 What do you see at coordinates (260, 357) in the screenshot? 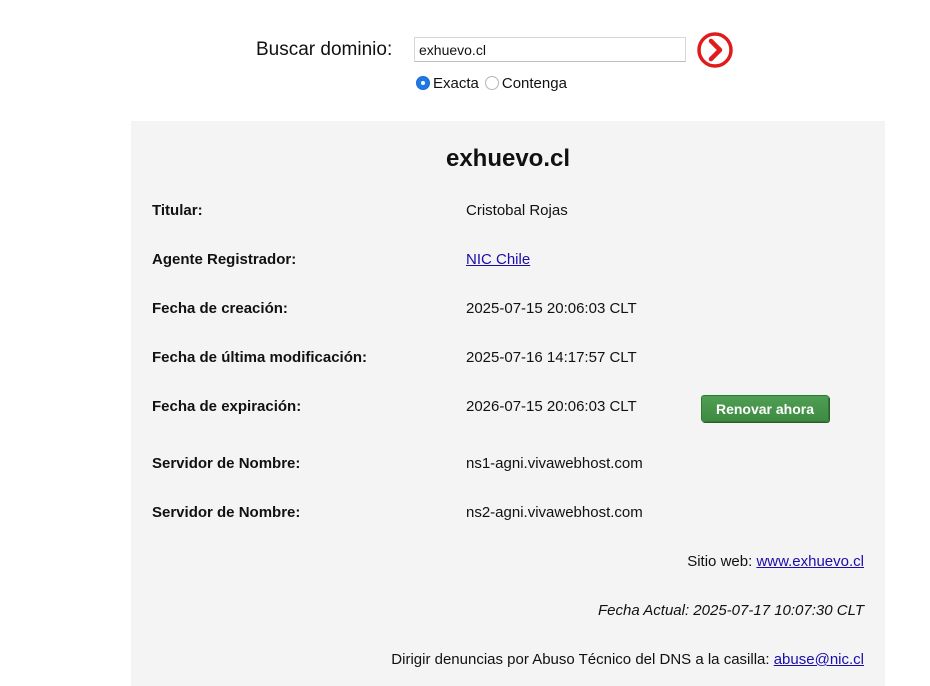
I see `modified-date-label: Fecha de última modificación:` at bounding box center [260, 357].